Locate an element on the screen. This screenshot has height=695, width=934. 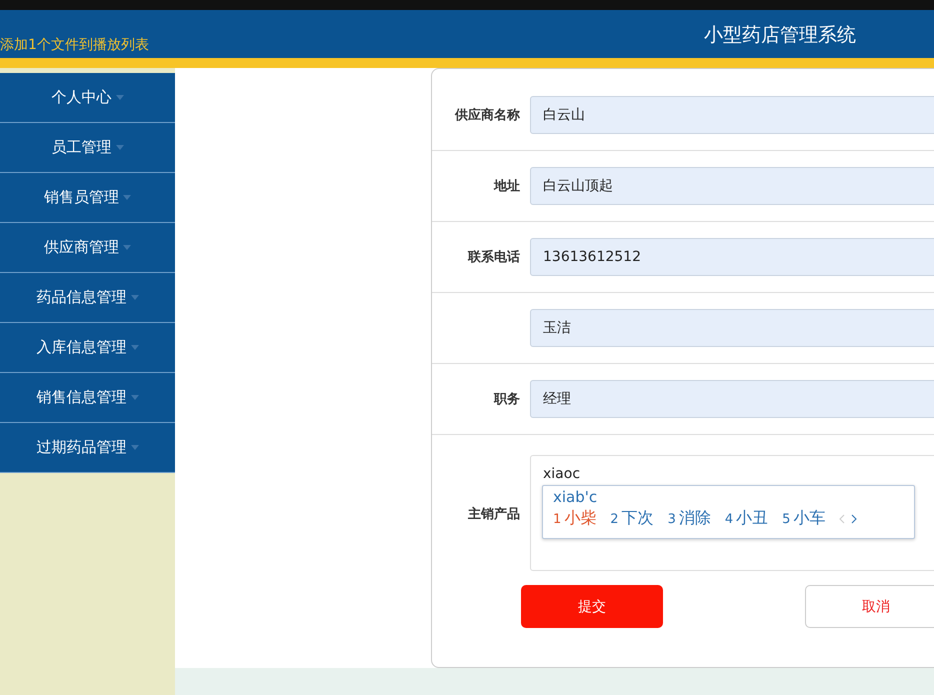
sidebar-item: 入库信息管理 is located at coordinates (87, 348).